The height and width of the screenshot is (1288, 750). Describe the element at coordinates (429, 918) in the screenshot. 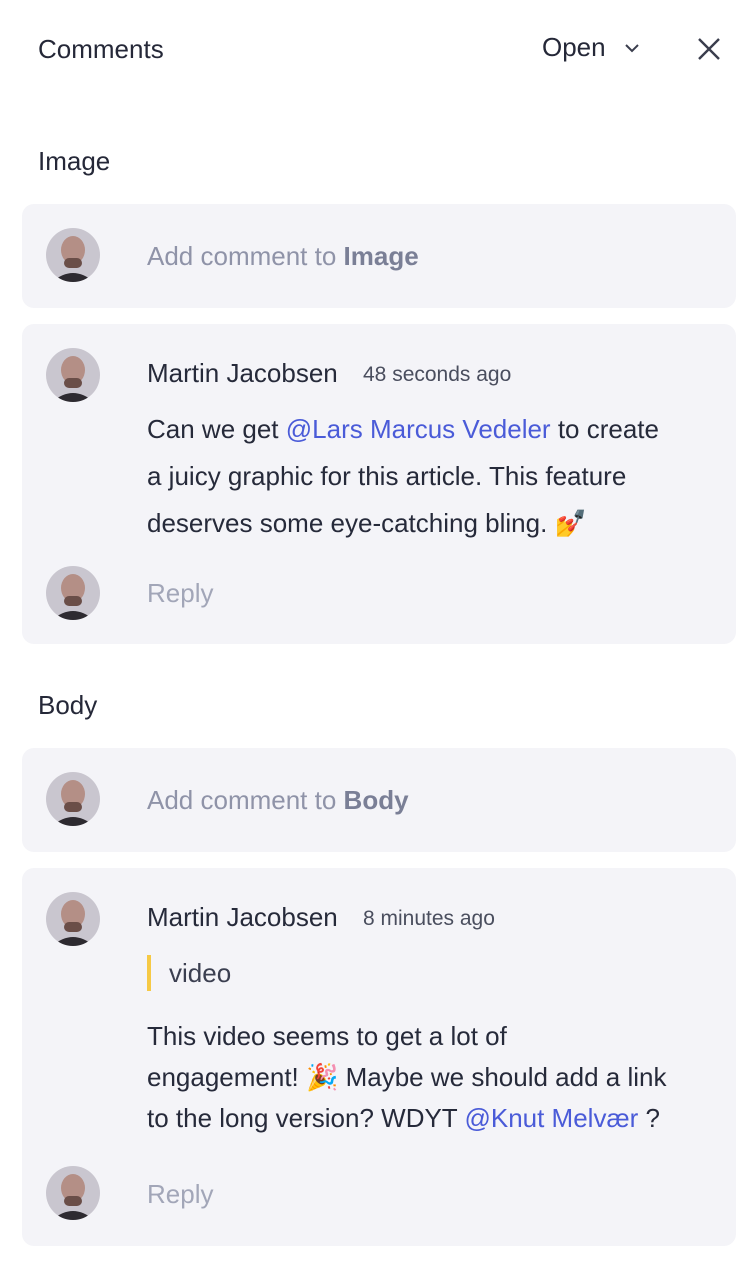

I see `comment-timestamp: 8 minutes ago` at that location.